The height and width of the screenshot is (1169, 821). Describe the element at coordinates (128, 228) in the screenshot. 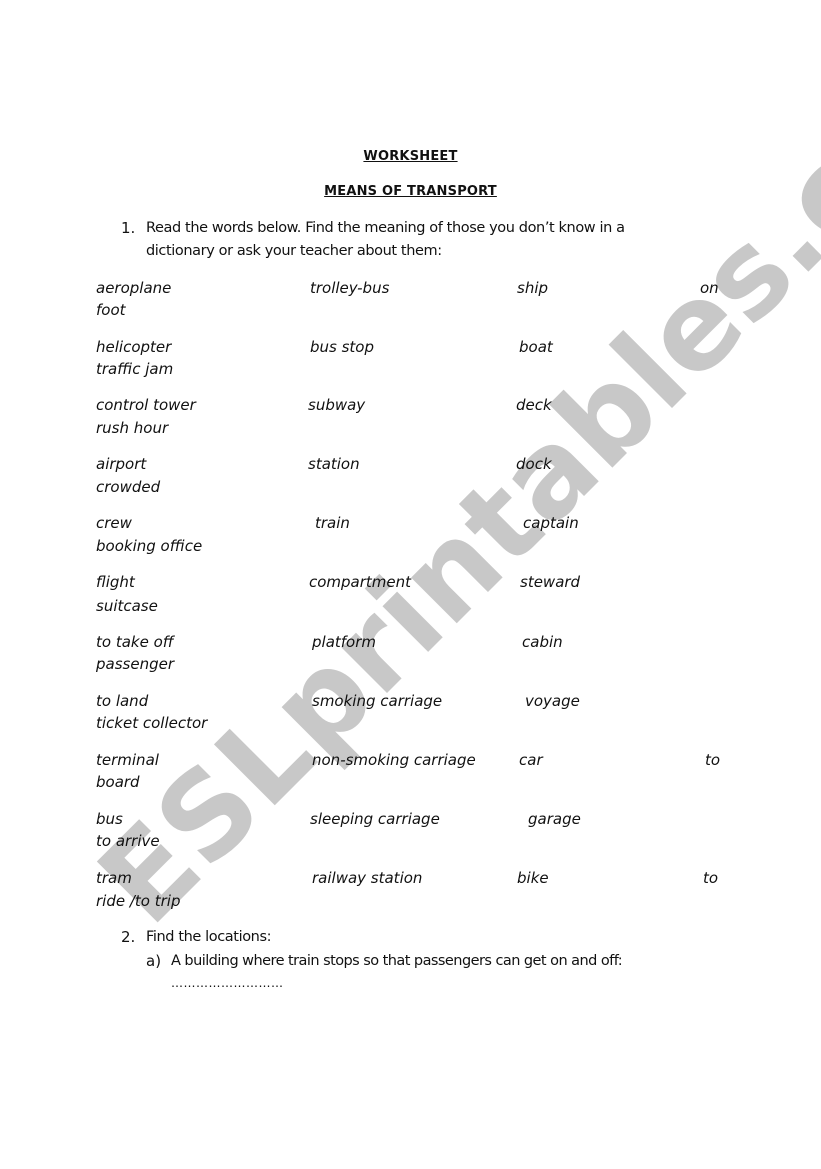

I see `question-1-number: 1.` at that location.